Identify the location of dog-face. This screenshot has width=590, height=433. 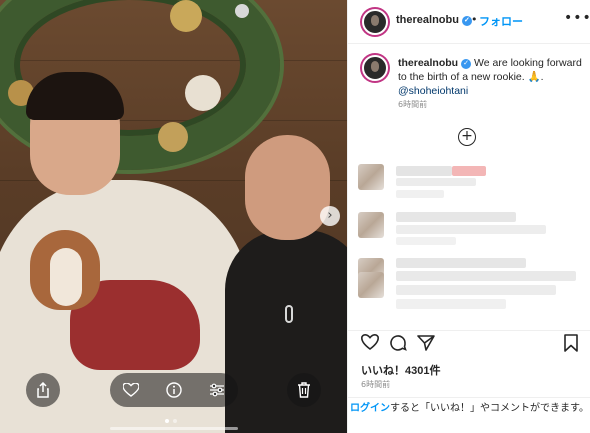
(66, 277).